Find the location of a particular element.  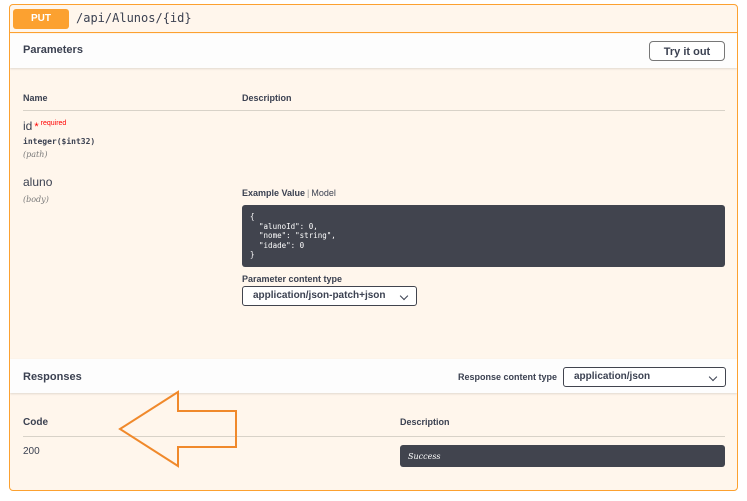

param-content-type-select: application/json-patch+json is located at coordinates (329, 296).